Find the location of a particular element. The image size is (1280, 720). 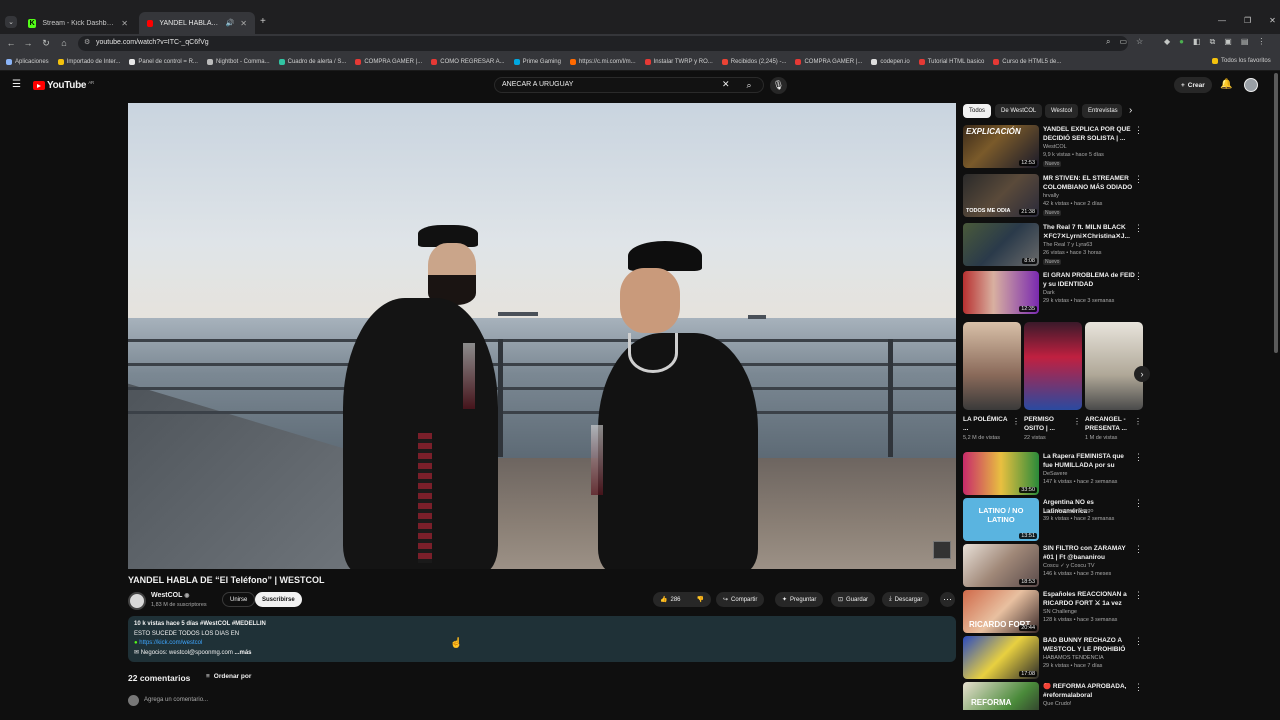

speaker-icon: 🔊 is located at coordinates (230, 23).